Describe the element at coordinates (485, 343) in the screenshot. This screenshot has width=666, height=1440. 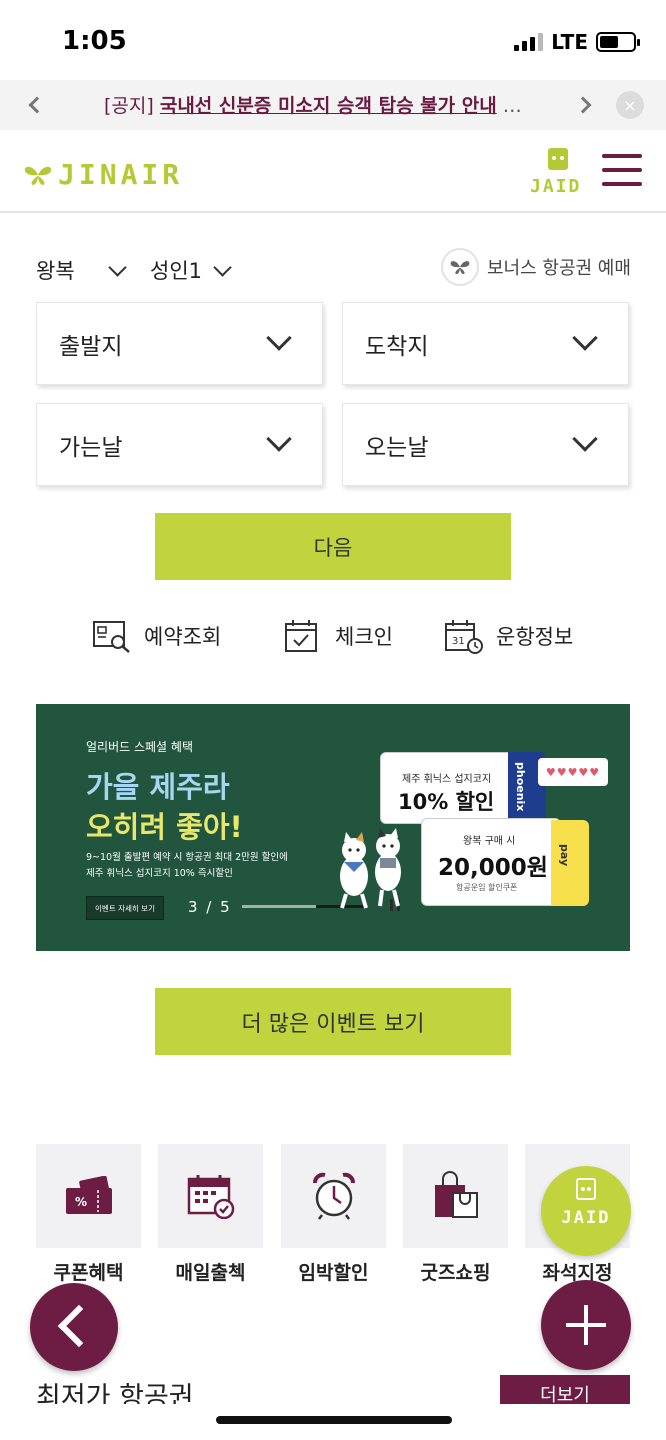
I see `arrival-field: 도착지` at that location.